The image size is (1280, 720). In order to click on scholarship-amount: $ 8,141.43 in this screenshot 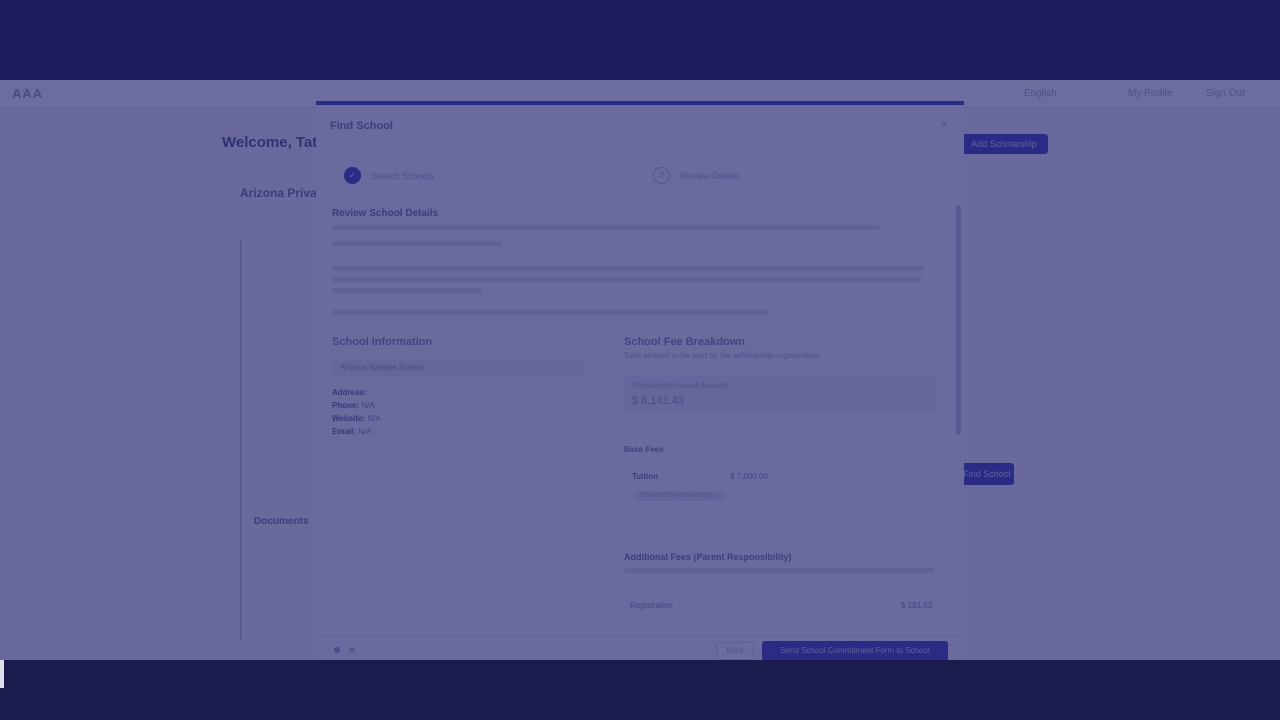, I will do `click(658, 401)`.